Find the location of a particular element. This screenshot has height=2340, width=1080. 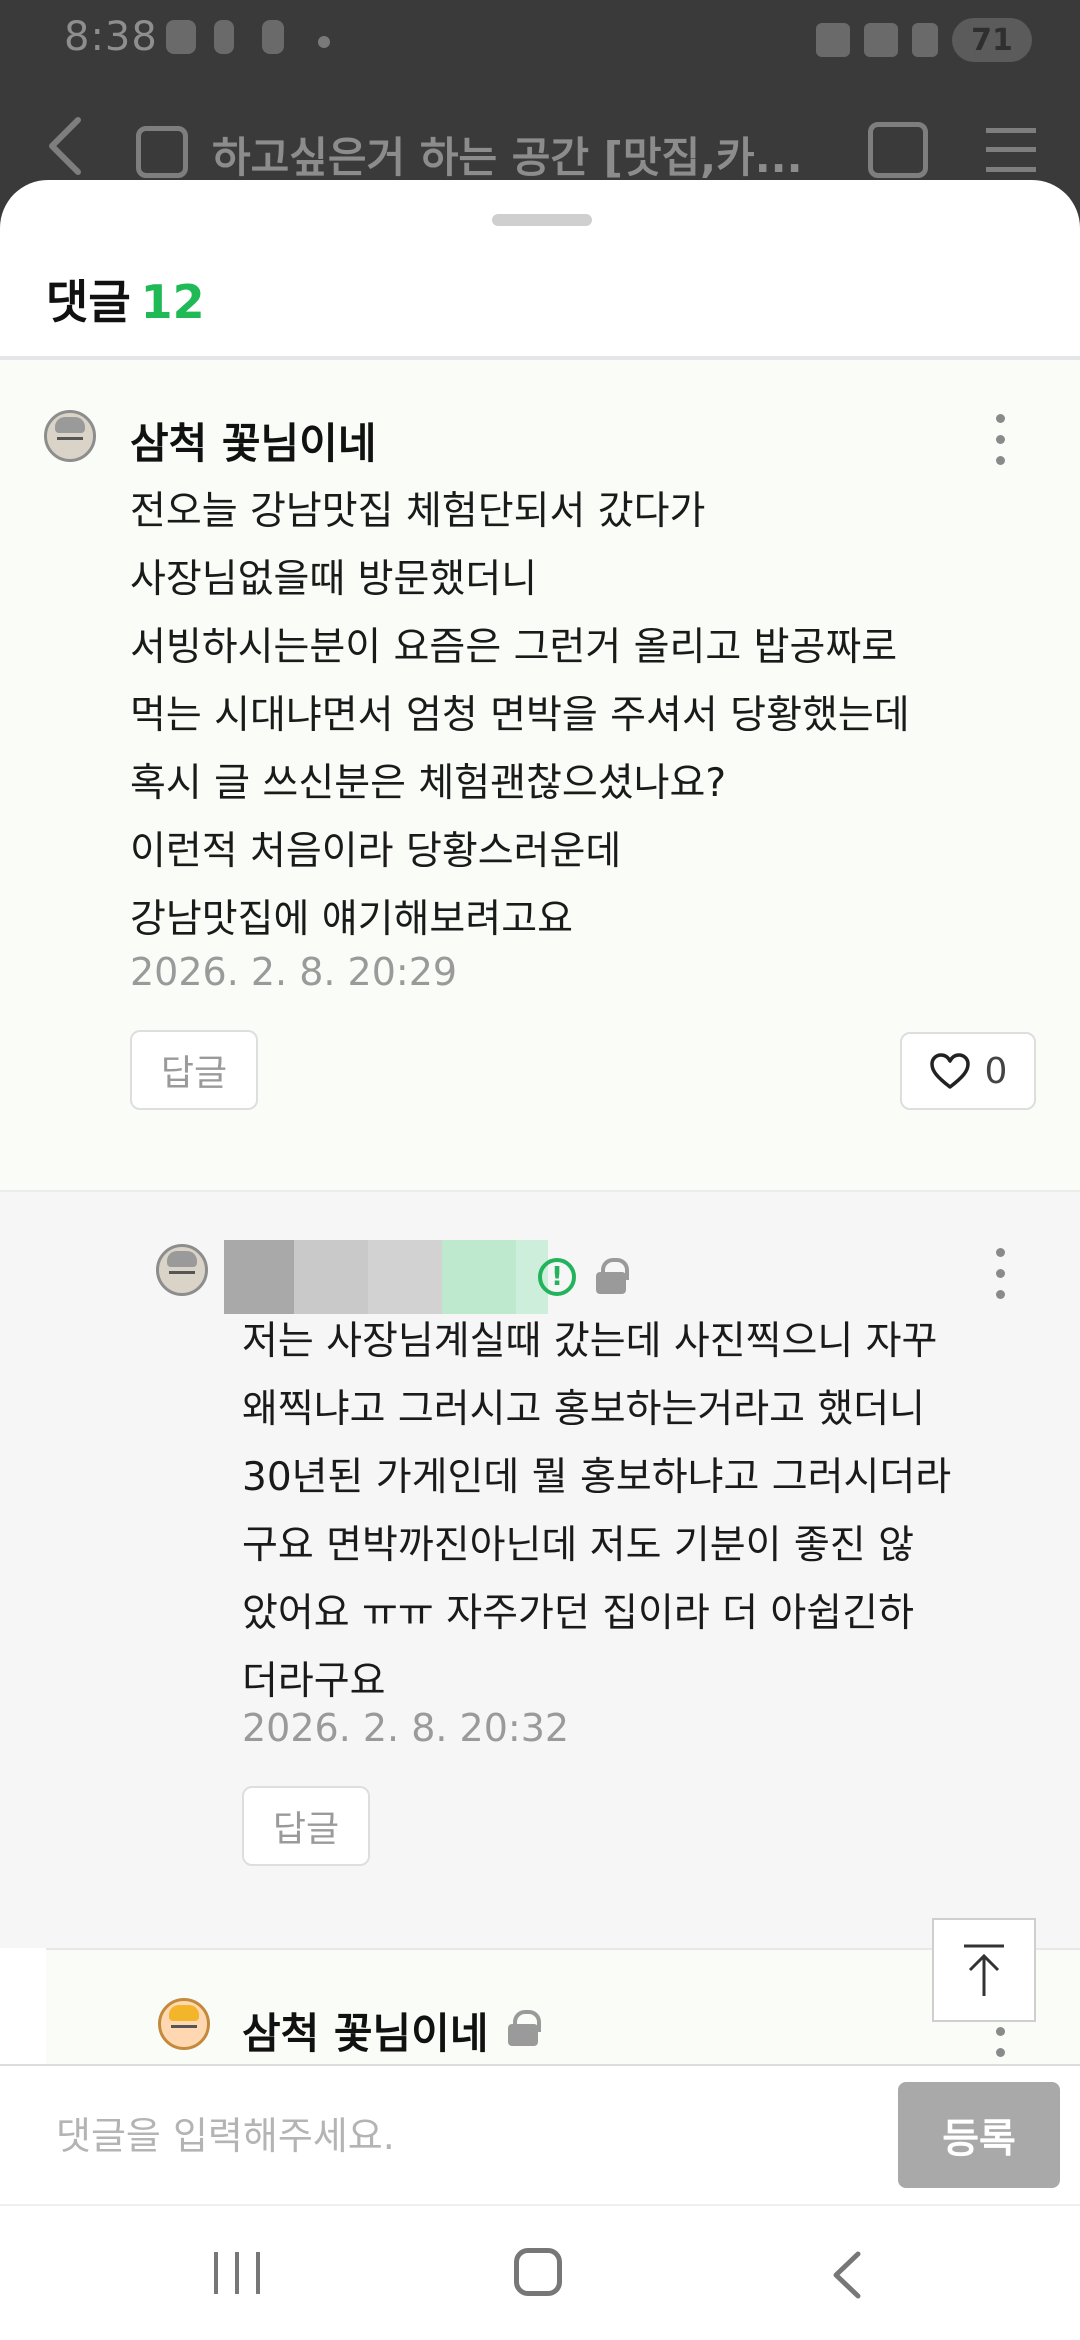

reply-timestamp: 2026. 2. 8. 20:32 is located at coordinates (406, 1728).